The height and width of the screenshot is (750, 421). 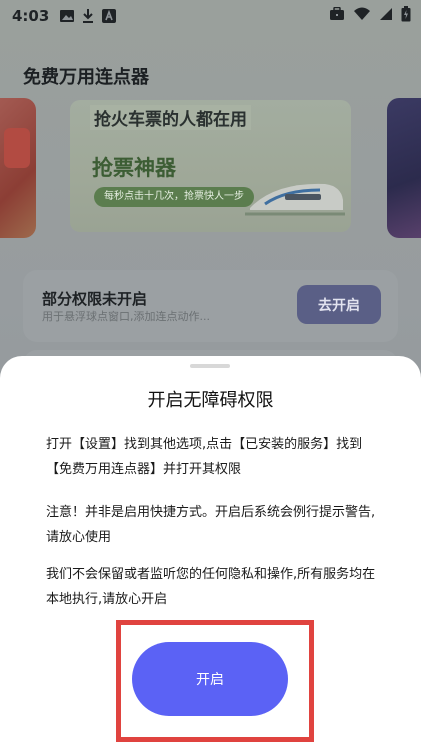 I want to click on red-envelope-icon, so click(x=17, y=148).